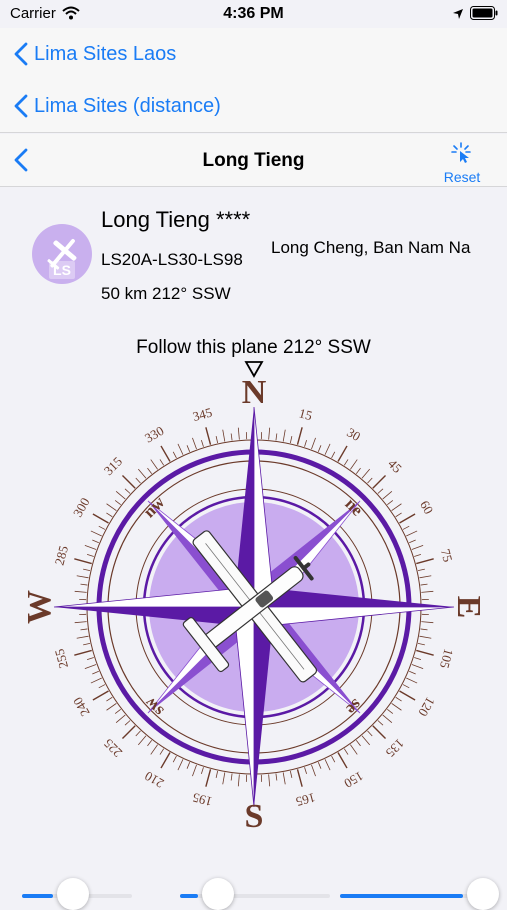 This screenshot has height=910, width=507. Describe the element at coordinates (42, 607) in the screenshot. I see `cardinal-label-W: W` at that location.